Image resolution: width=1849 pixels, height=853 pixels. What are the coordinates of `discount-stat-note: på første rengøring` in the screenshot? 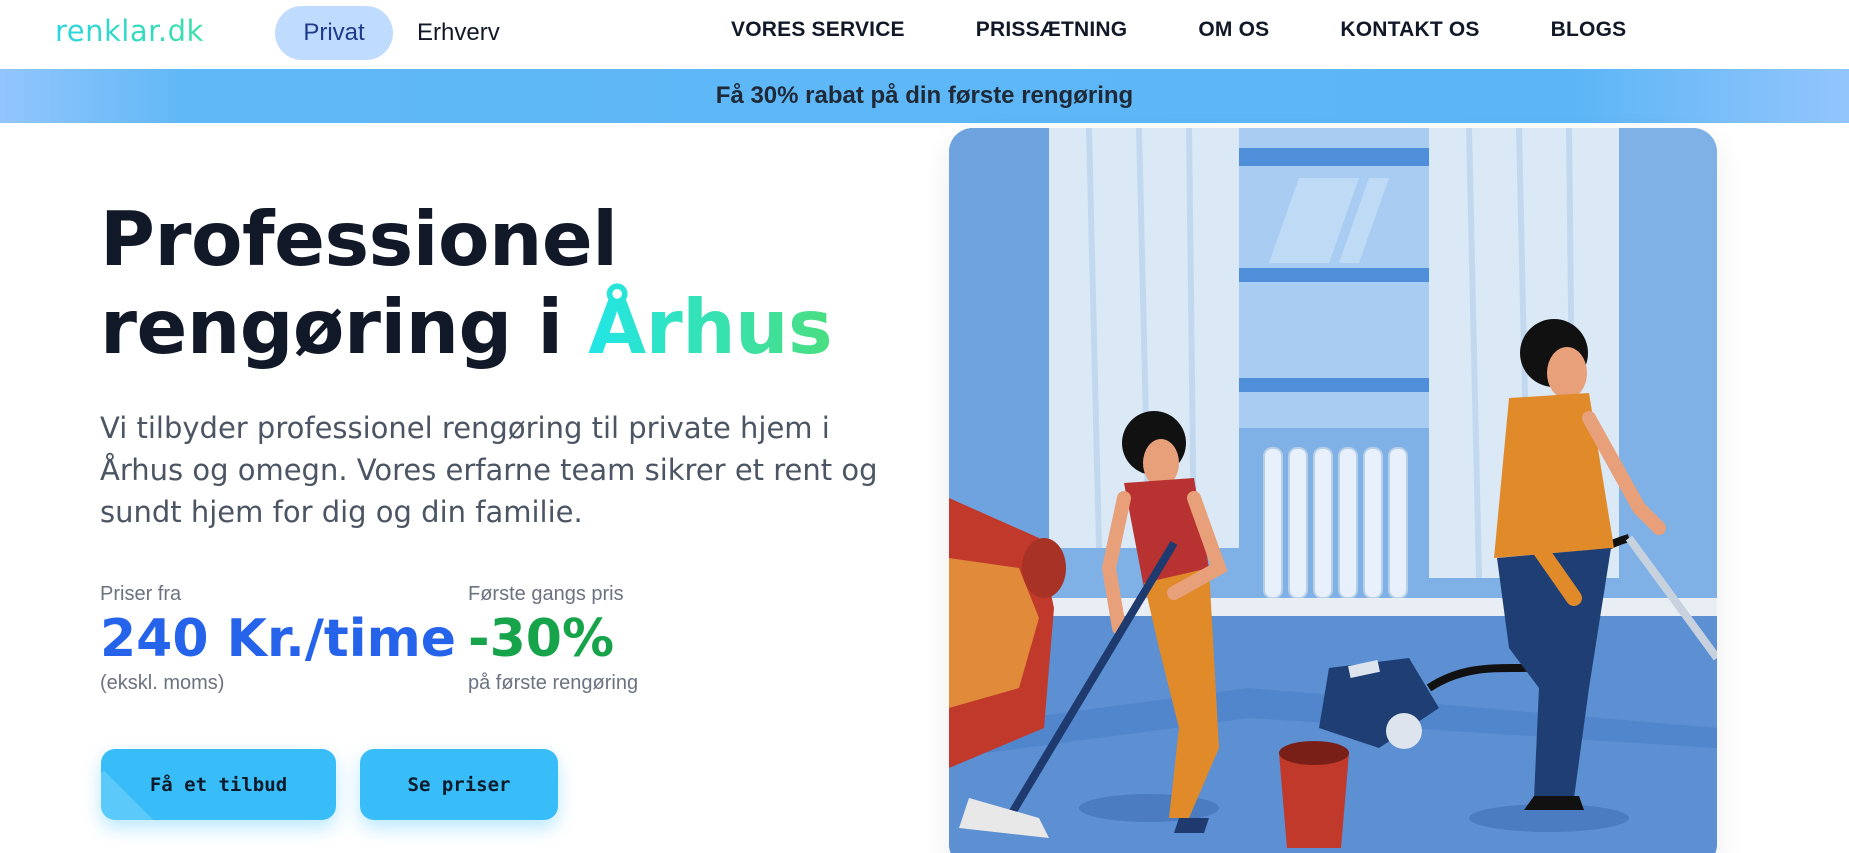 It's located at (553, 683).